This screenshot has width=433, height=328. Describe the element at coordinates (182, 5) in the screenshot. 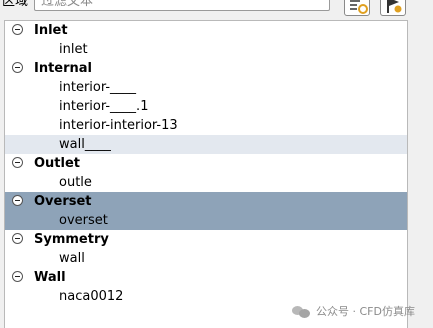

I see `filter-input` at that location.